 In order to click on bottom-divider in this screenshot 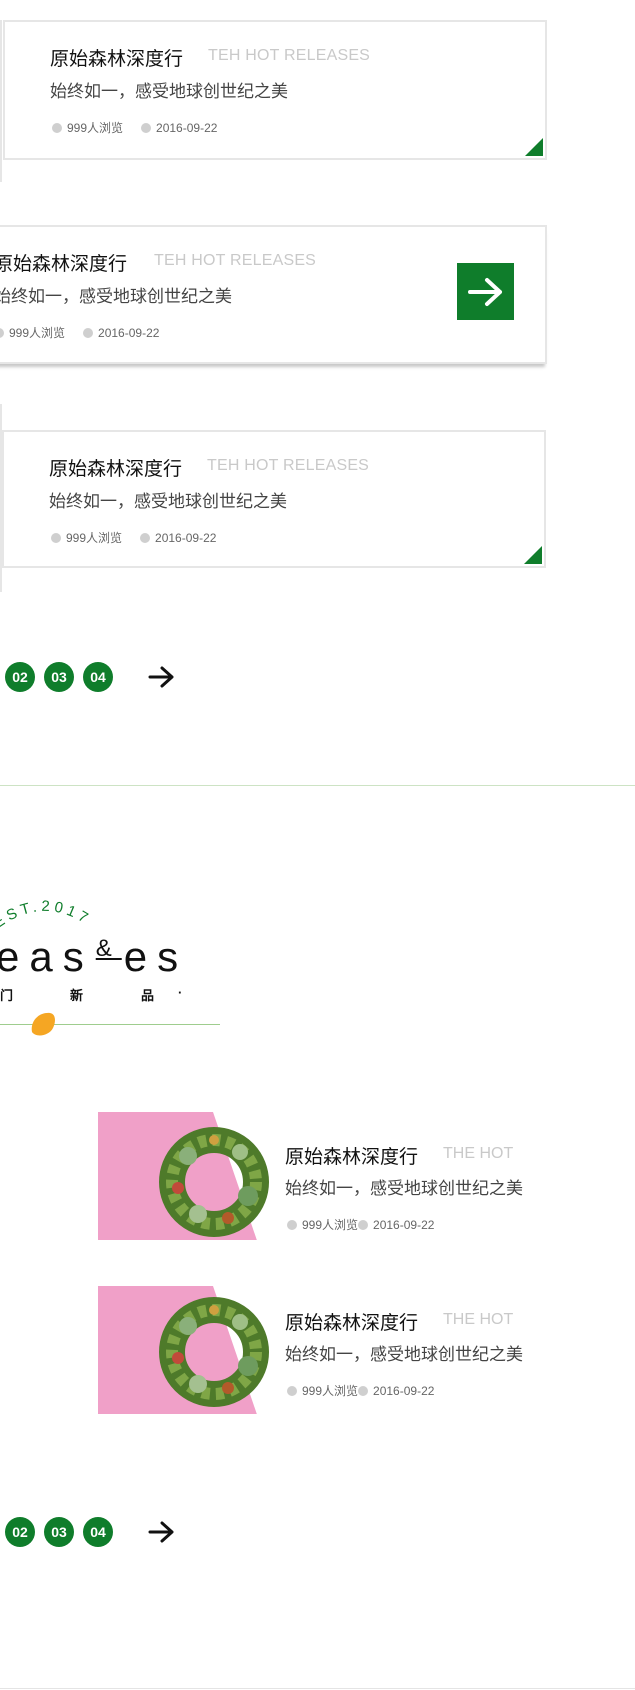, I will do `click(317, 1688)`.